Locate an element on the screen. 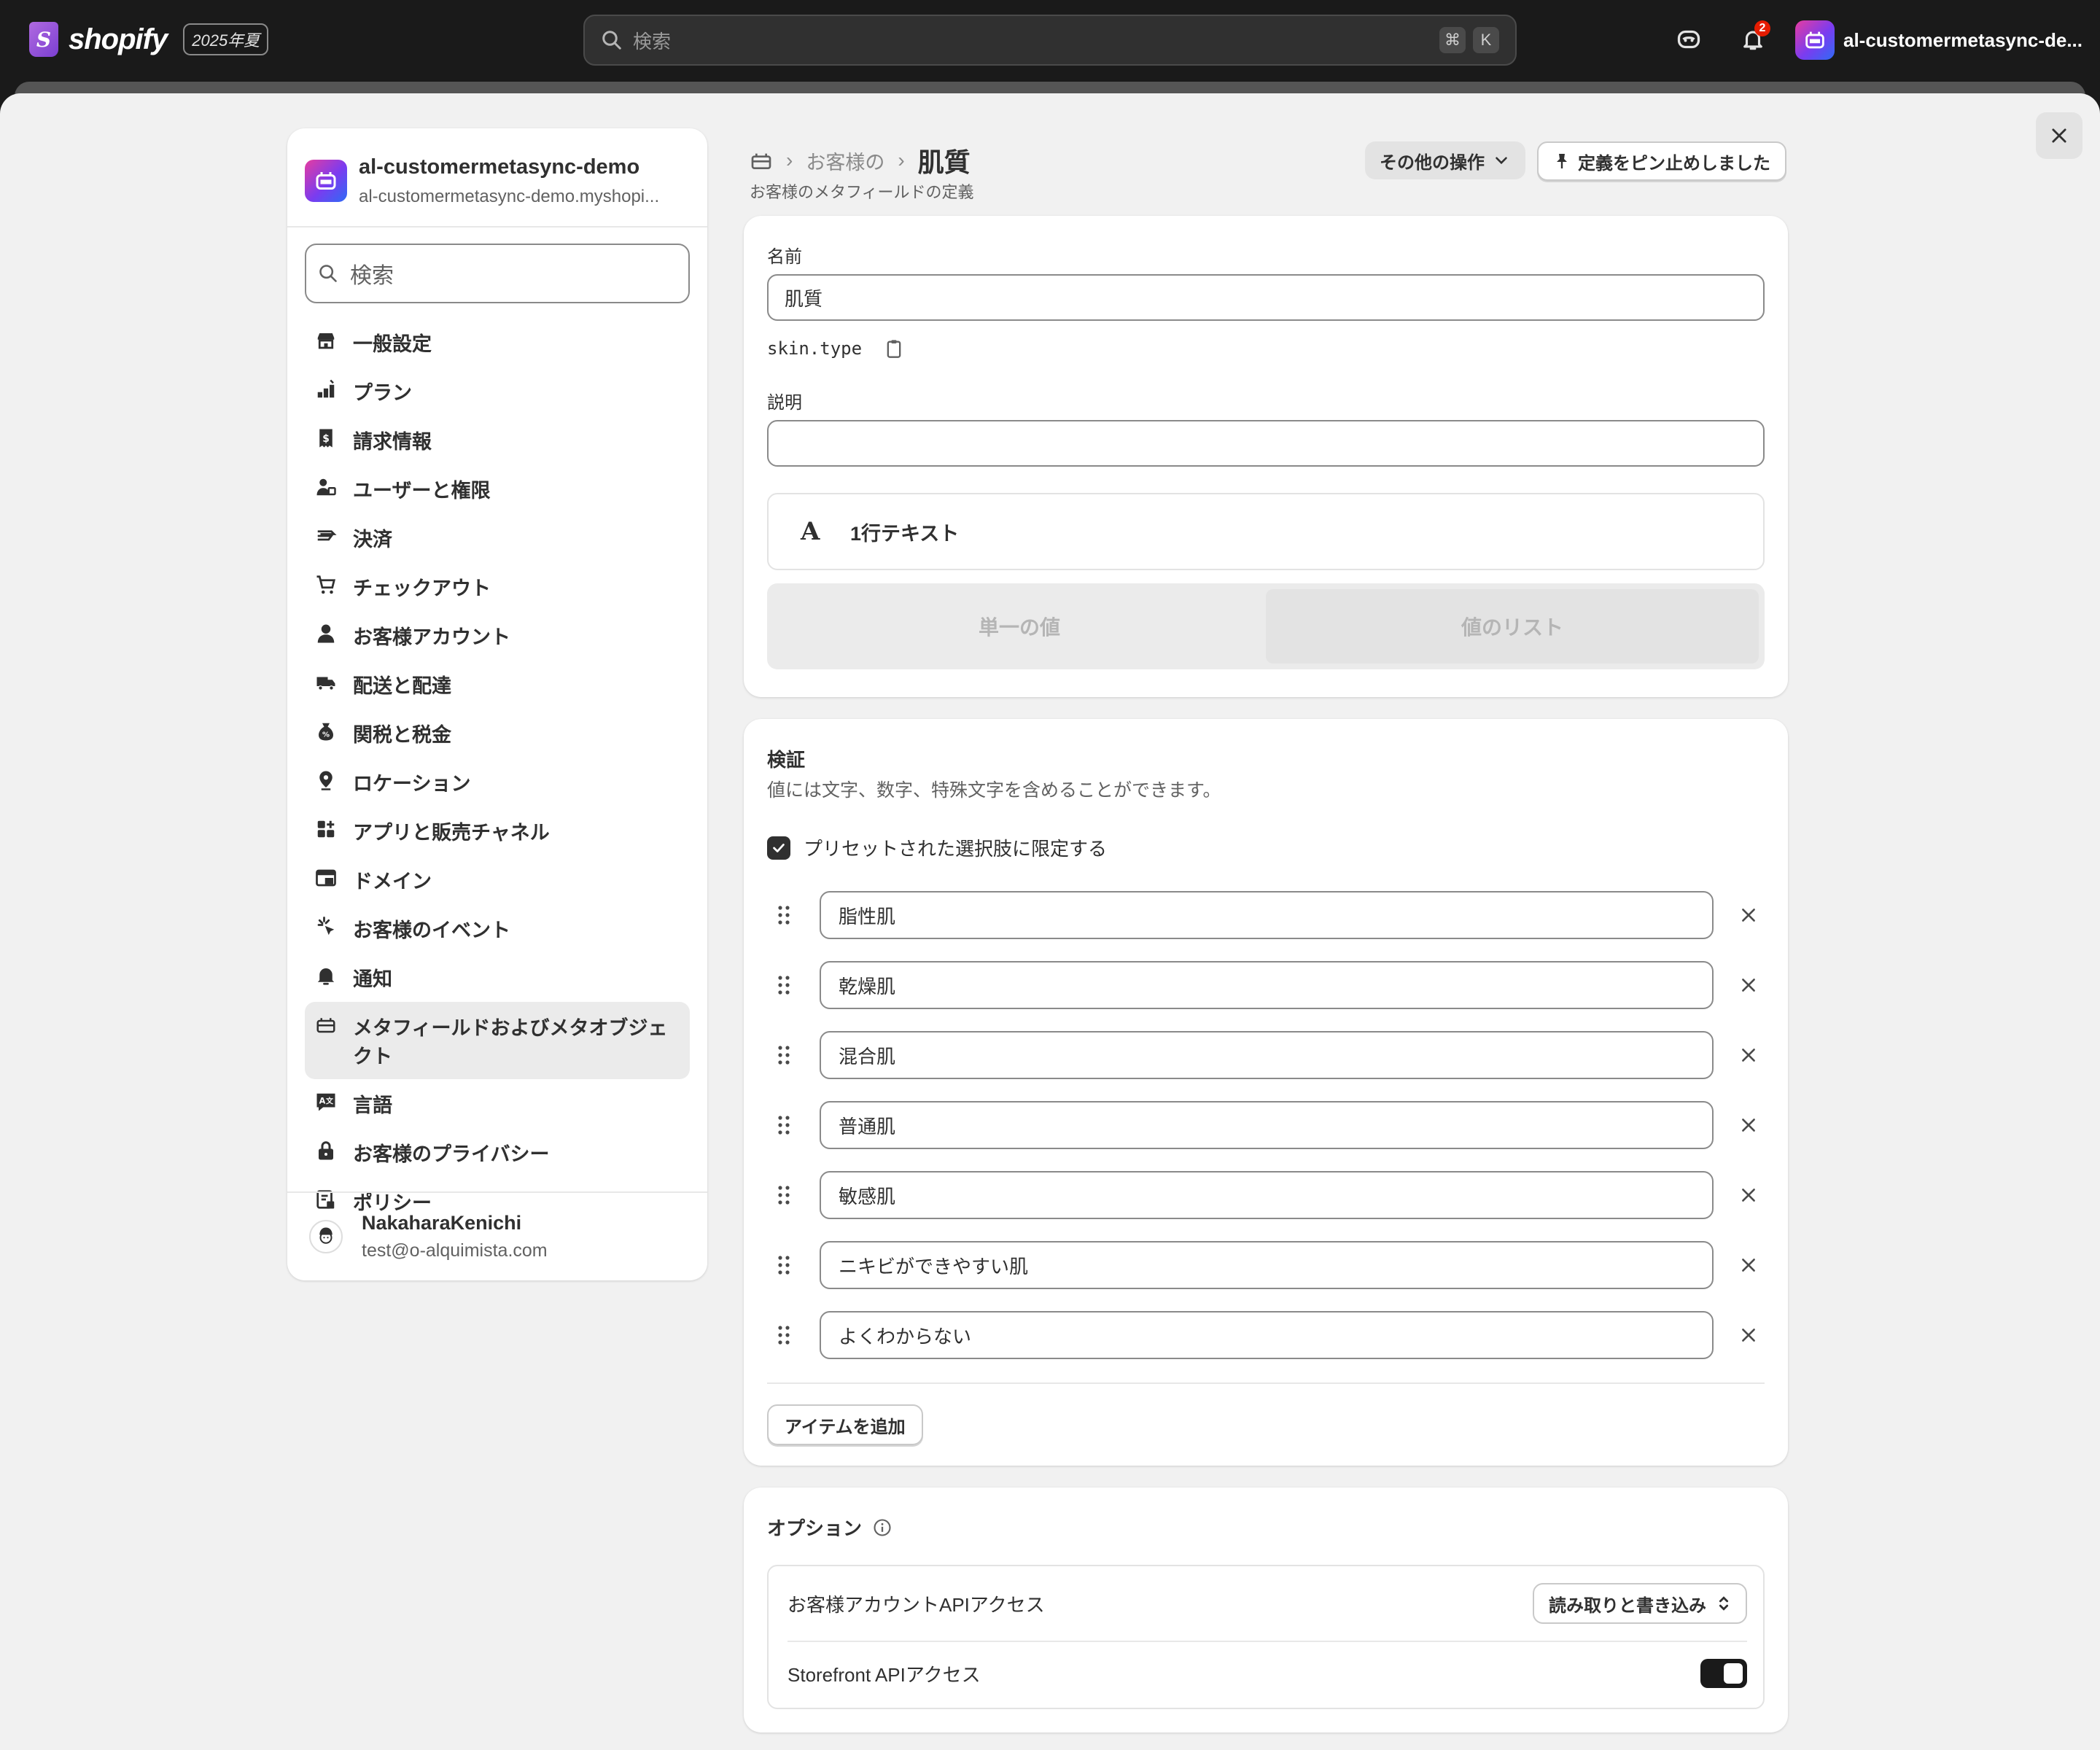 The height and width of the screenshot is (1750, 2100). breadcrumb: › お客様の › 肌質 is located at coordinates (860, 160).